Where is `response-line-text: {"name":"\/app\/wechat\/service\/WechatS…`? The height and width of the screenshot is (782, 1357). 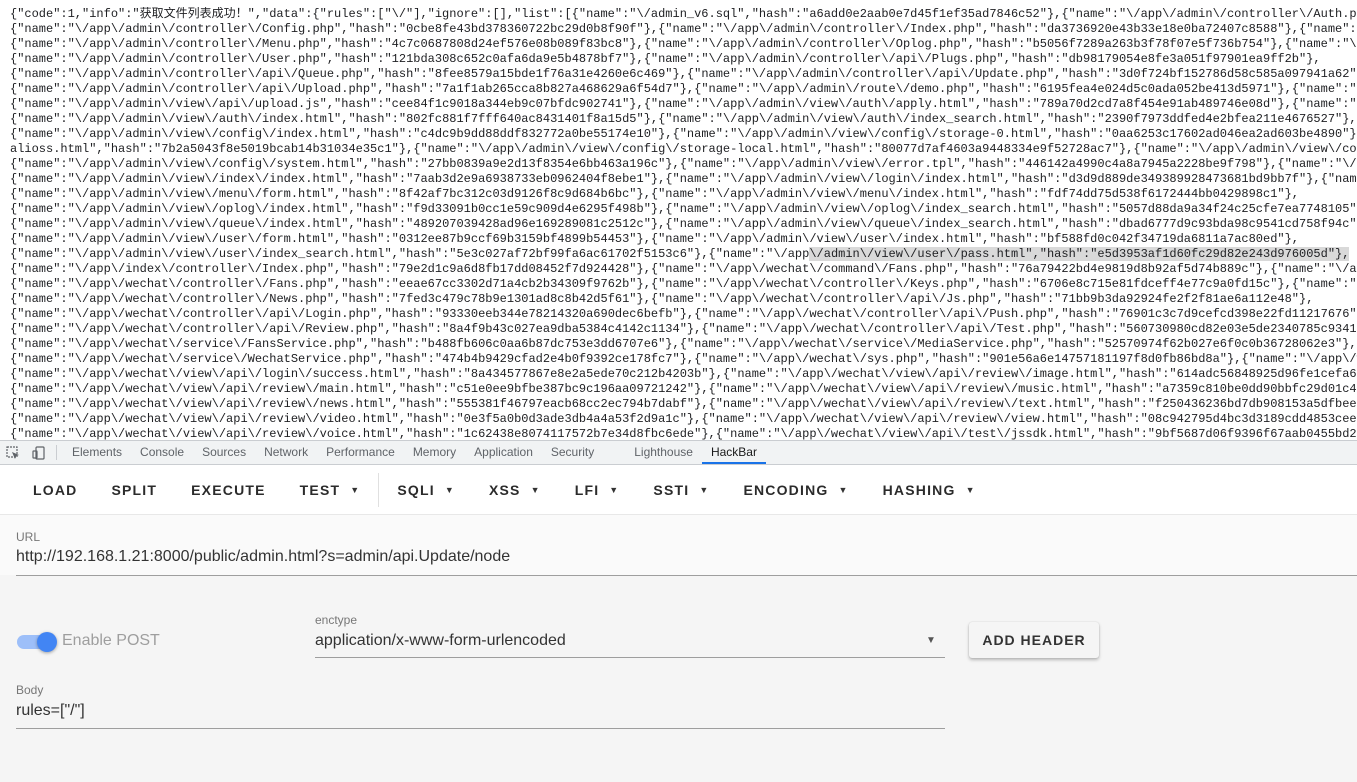 response-line-text: {"name":"\/app\/wechat\/service\/WechatS… is located at coordinates (683, 359).